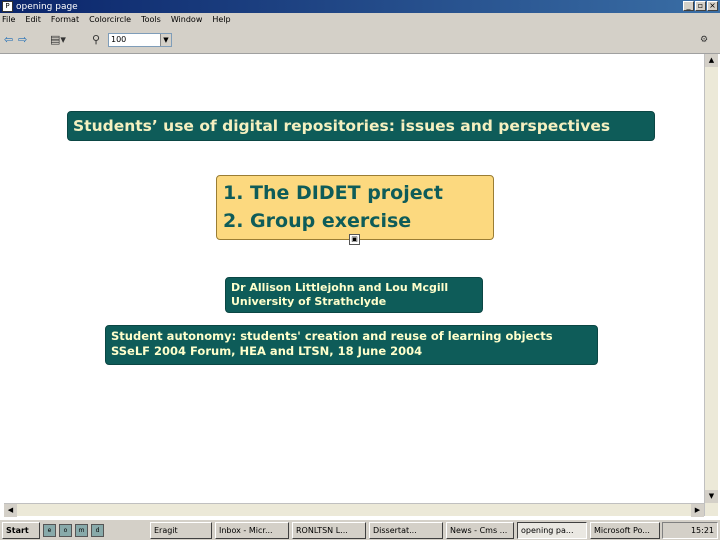 Image resolution: width=720 pixels, height=540 pixels. Describe the element at coordinates (317, 221) in the screenshot. I see `agenda-item: 2. Group exercise` at that location.